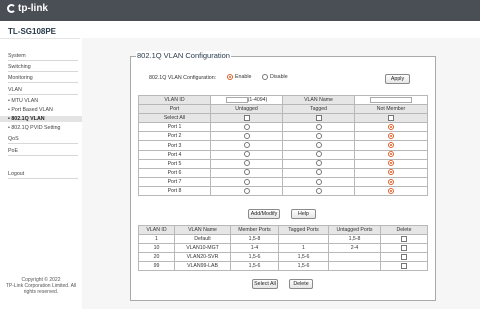 This screenshot has width=480, height=309. I want to click on sidebar-item-8021q-vlan: • 802.1Q VLAN, so click(41, 119).